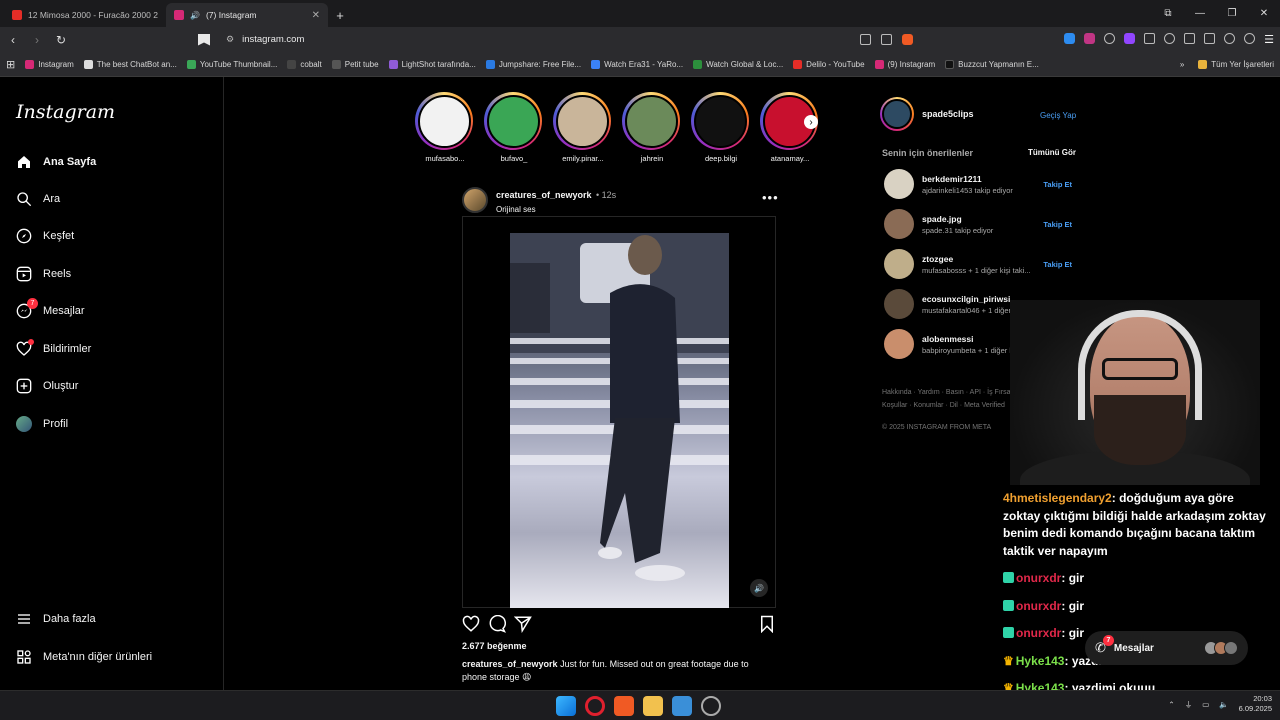 Image resolution: width=1280 pixels, height=720 pixels. Describe the element at coordinates (316, 15) in the screenshot. I see `close-tab-icon: ✕` at that location.